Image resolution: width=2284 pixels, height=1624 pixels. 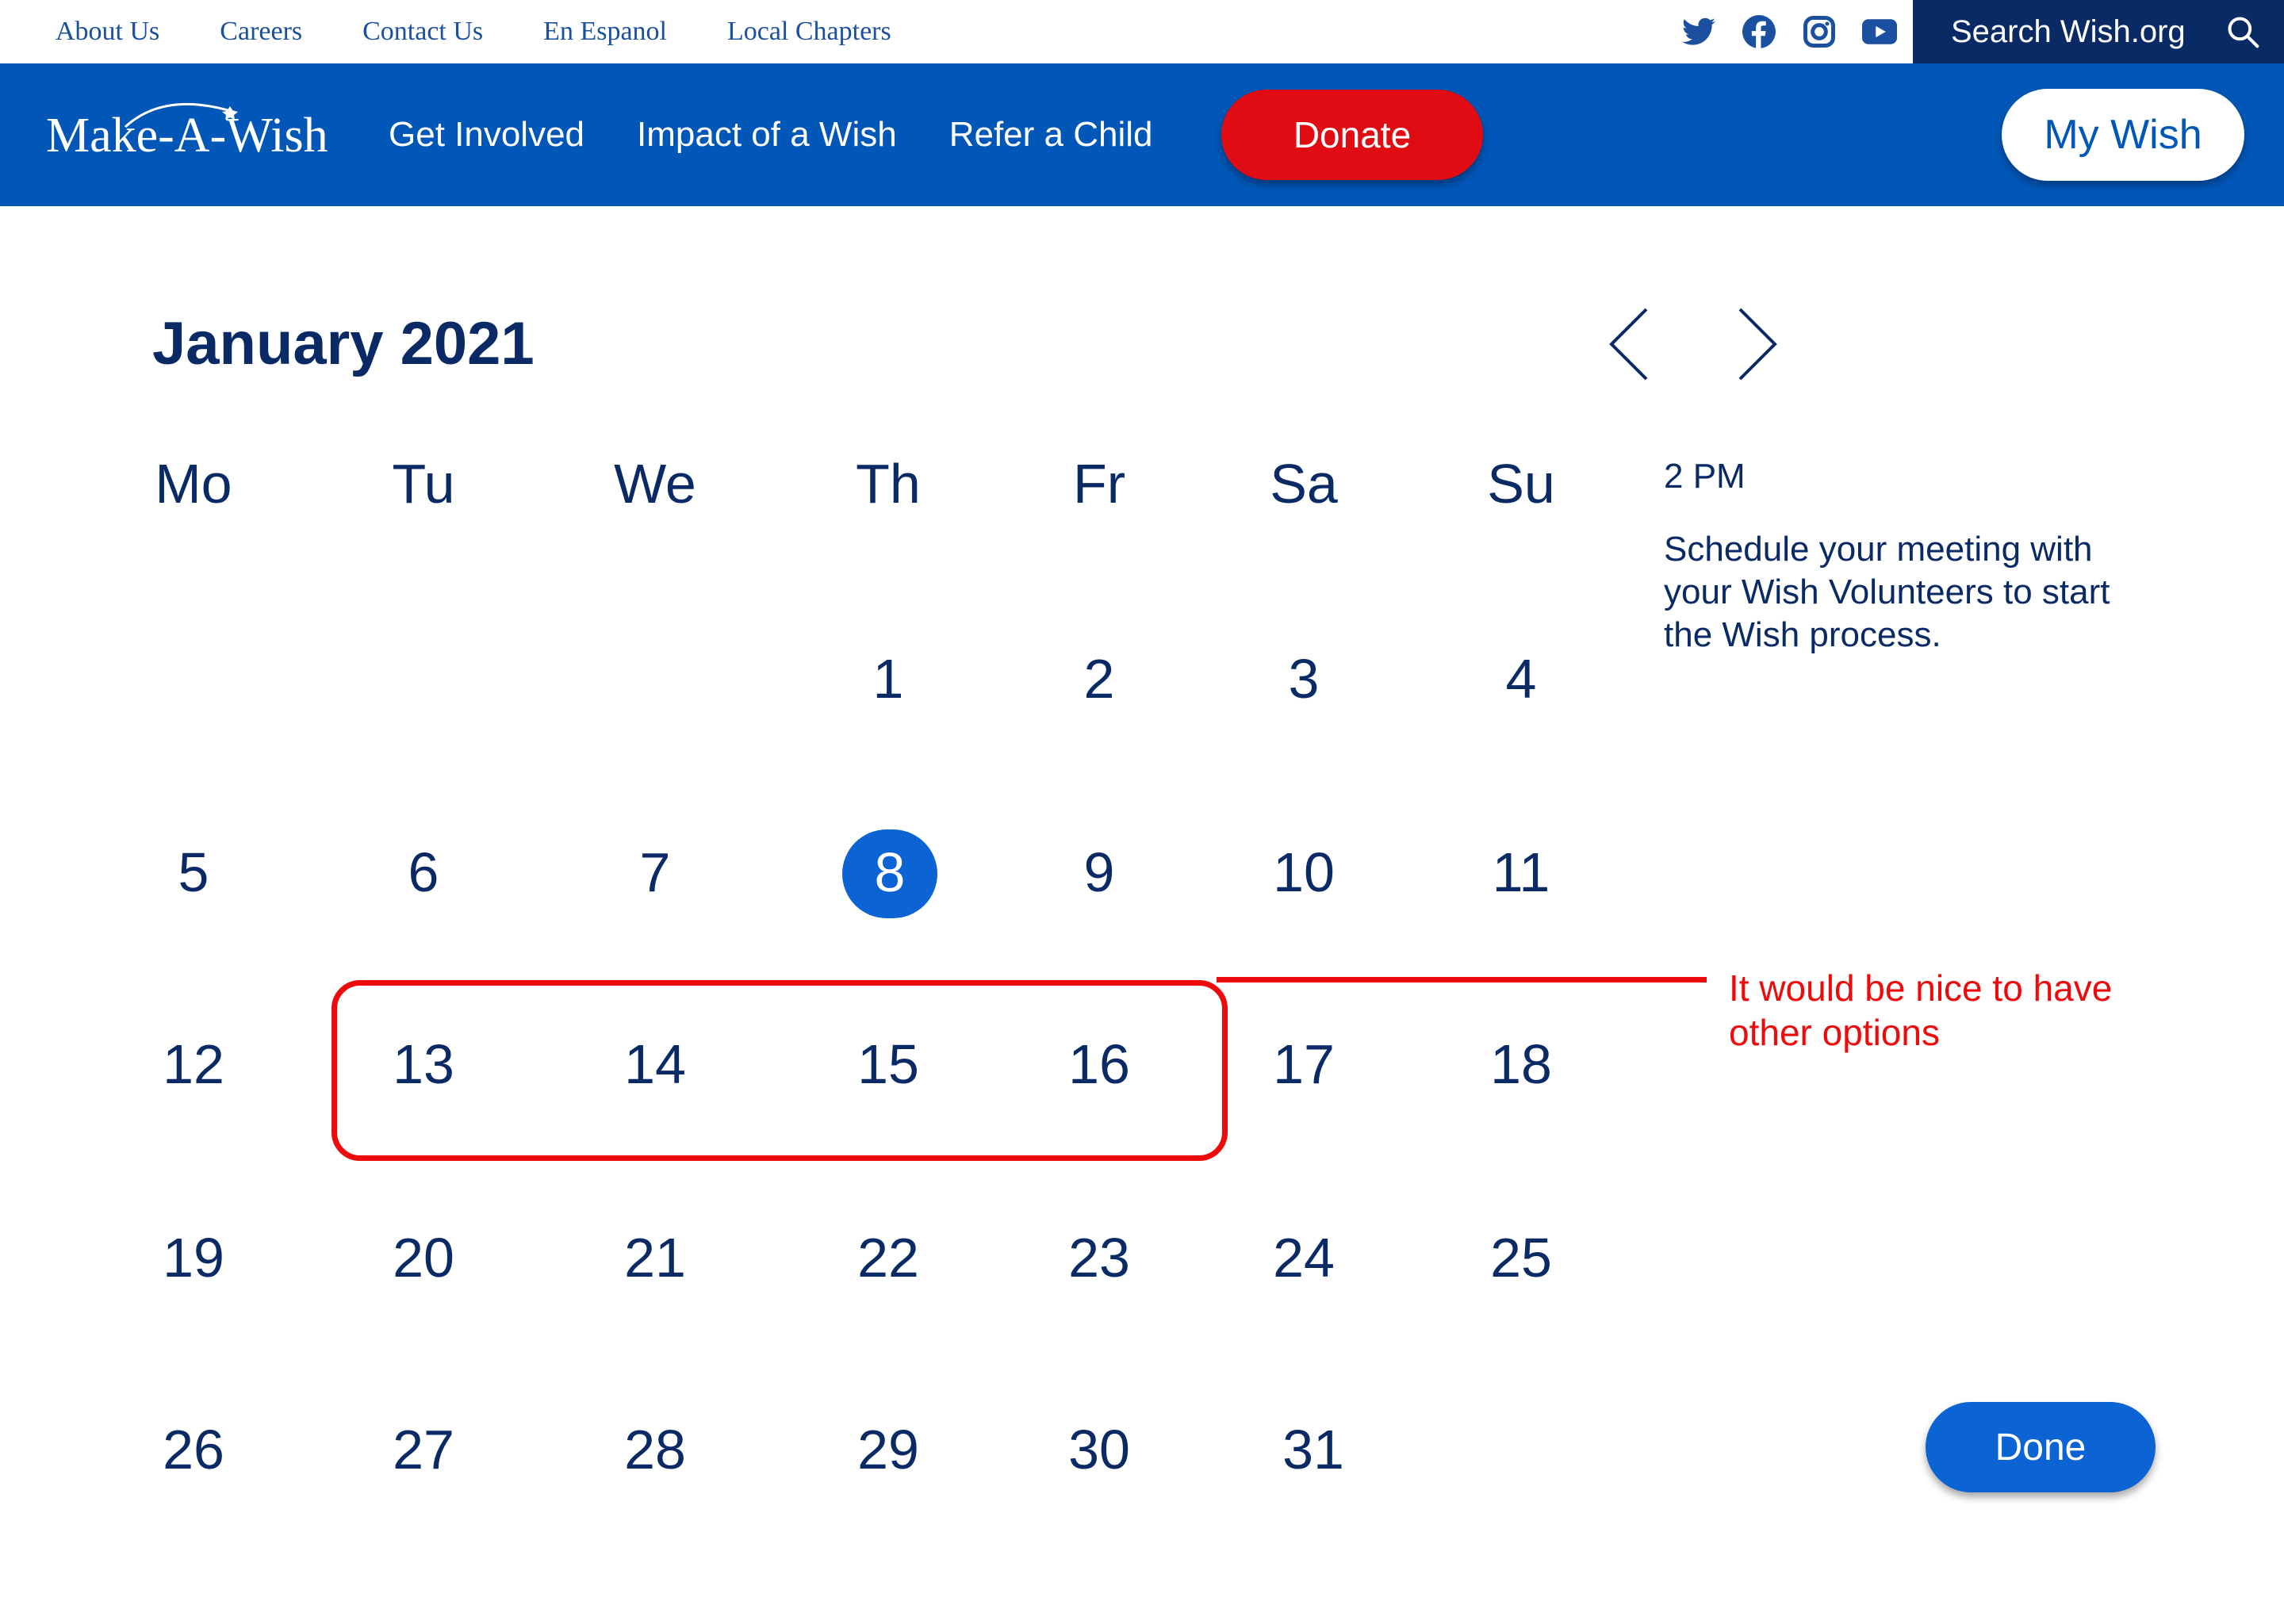 I want to click on day-cell: 9, so click(x=1099, y=872).